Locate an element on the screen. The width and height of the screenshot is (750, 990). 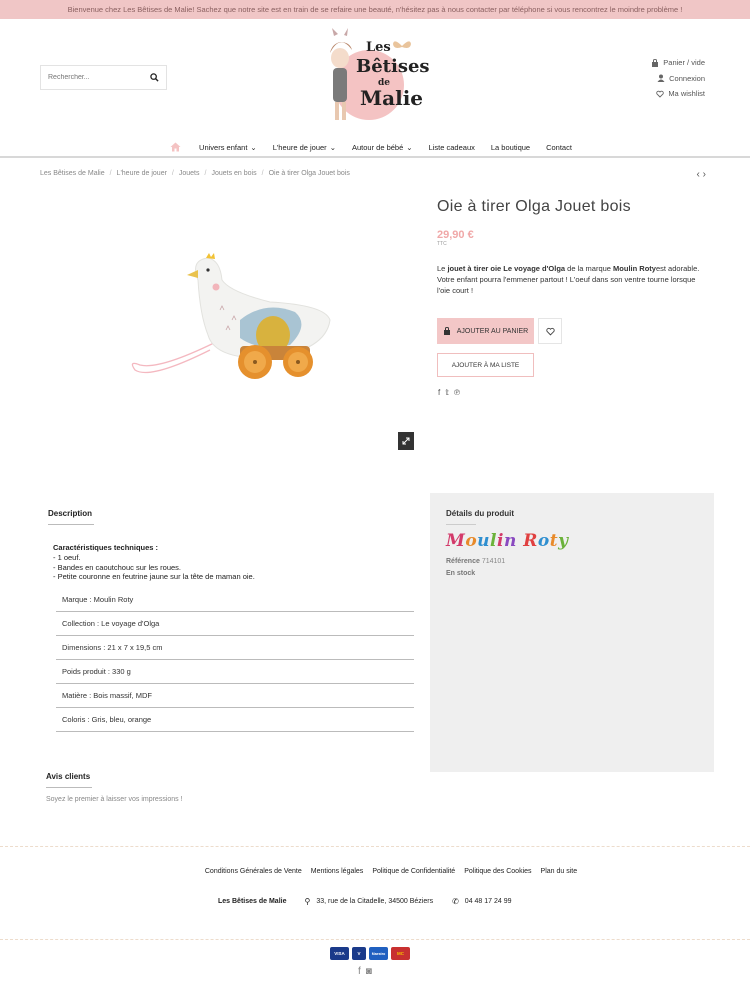
nav-contact: Contact is located at coordinates (559, 147).